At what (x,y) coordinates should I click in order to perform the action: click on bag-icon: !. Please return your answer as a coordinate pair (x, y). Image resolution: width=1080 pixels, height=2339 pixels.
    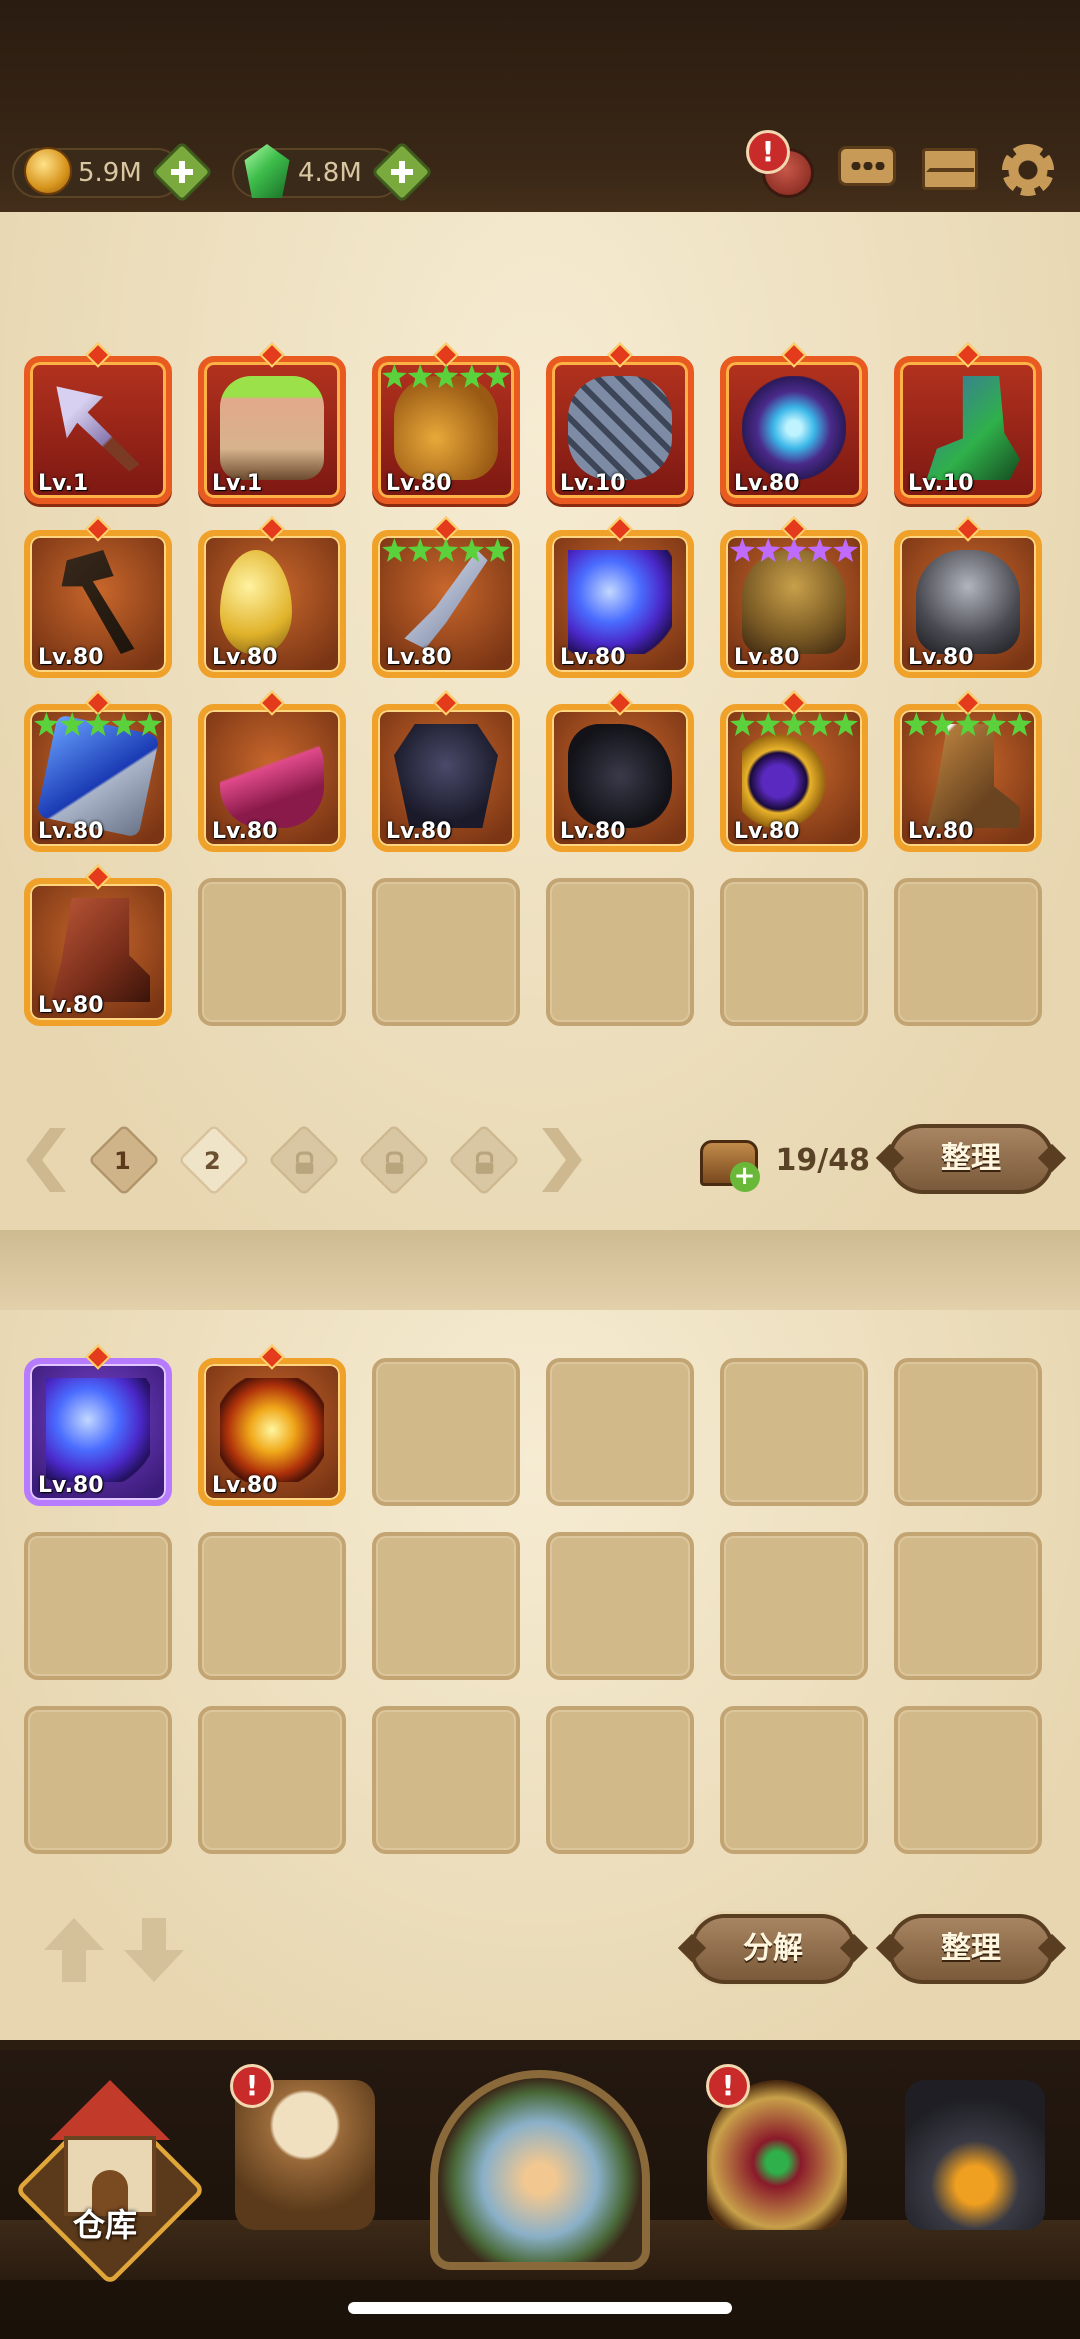
    Looking at the image, I should click on (781, 164).